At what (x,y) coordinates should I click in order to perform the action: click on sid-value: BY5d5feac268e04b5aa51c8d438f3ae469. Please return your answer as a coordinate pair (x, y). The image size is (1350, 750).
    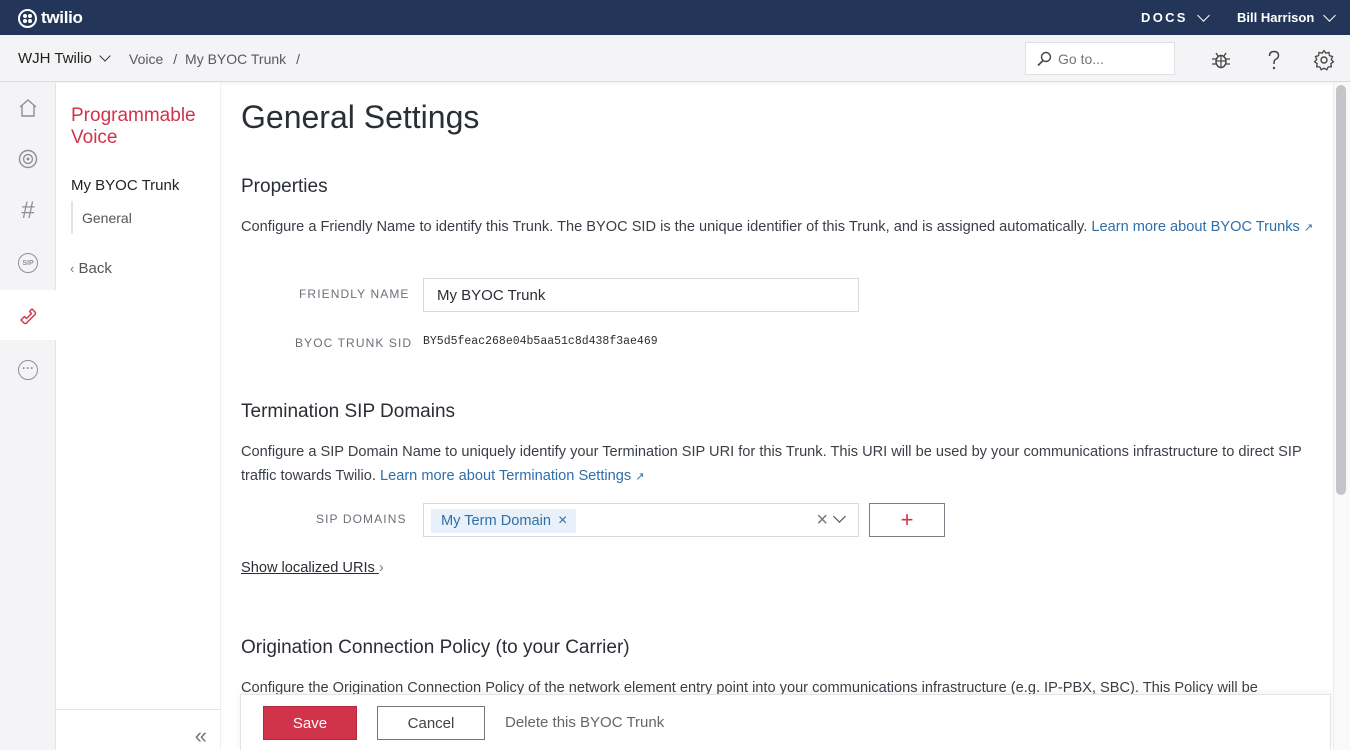
    Looking at the image, I should click on (540, 341).